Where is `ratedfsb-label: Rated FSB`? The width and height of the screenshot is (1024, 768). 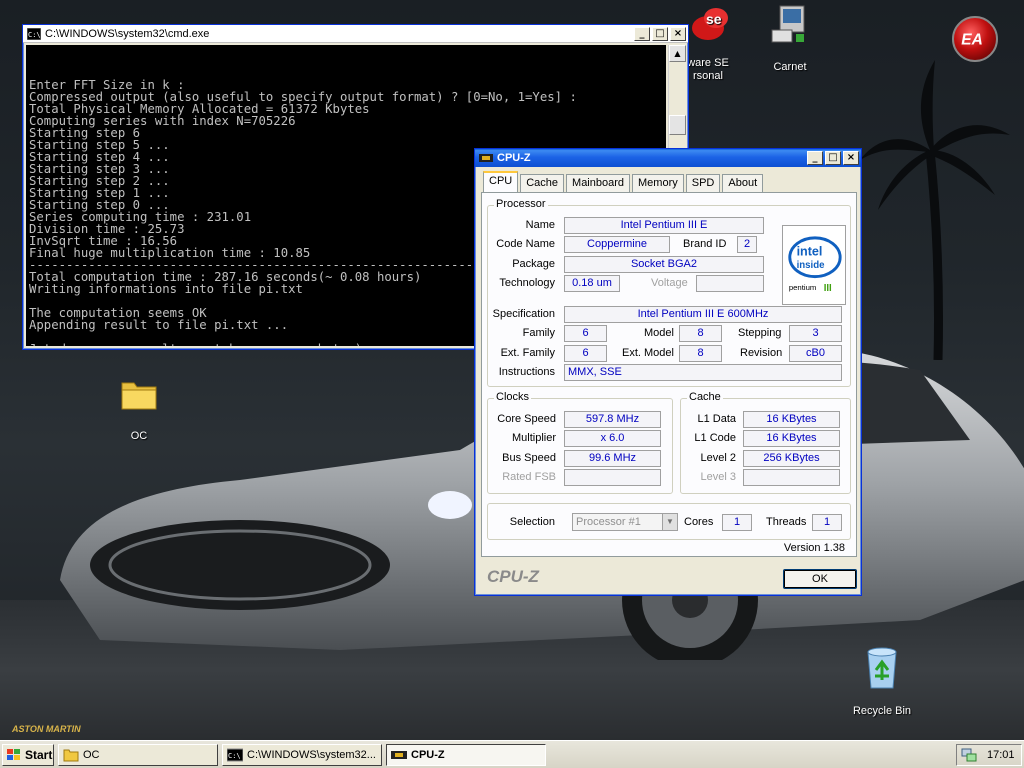 ratedfsb-label: Rated FSB is located at coordinates (529, 477).